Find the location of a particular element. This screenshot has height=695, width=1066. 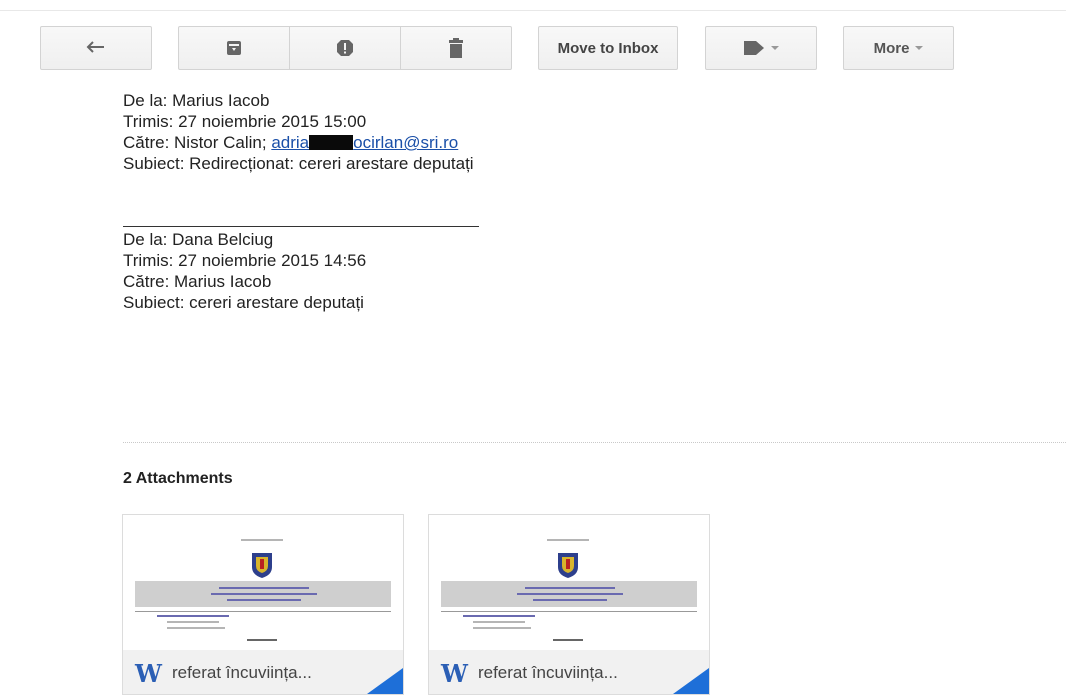

sent-line: Trimis: 27 noiembrie 2015 15:00 is located at coordinates (245, 121).